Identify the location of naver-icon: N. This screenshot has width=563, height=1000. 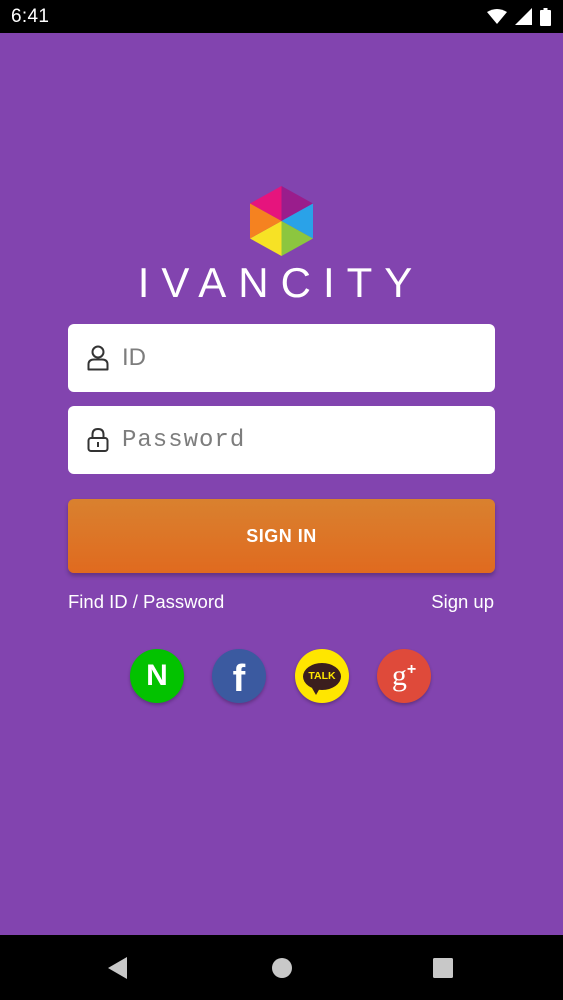
(157, 675).